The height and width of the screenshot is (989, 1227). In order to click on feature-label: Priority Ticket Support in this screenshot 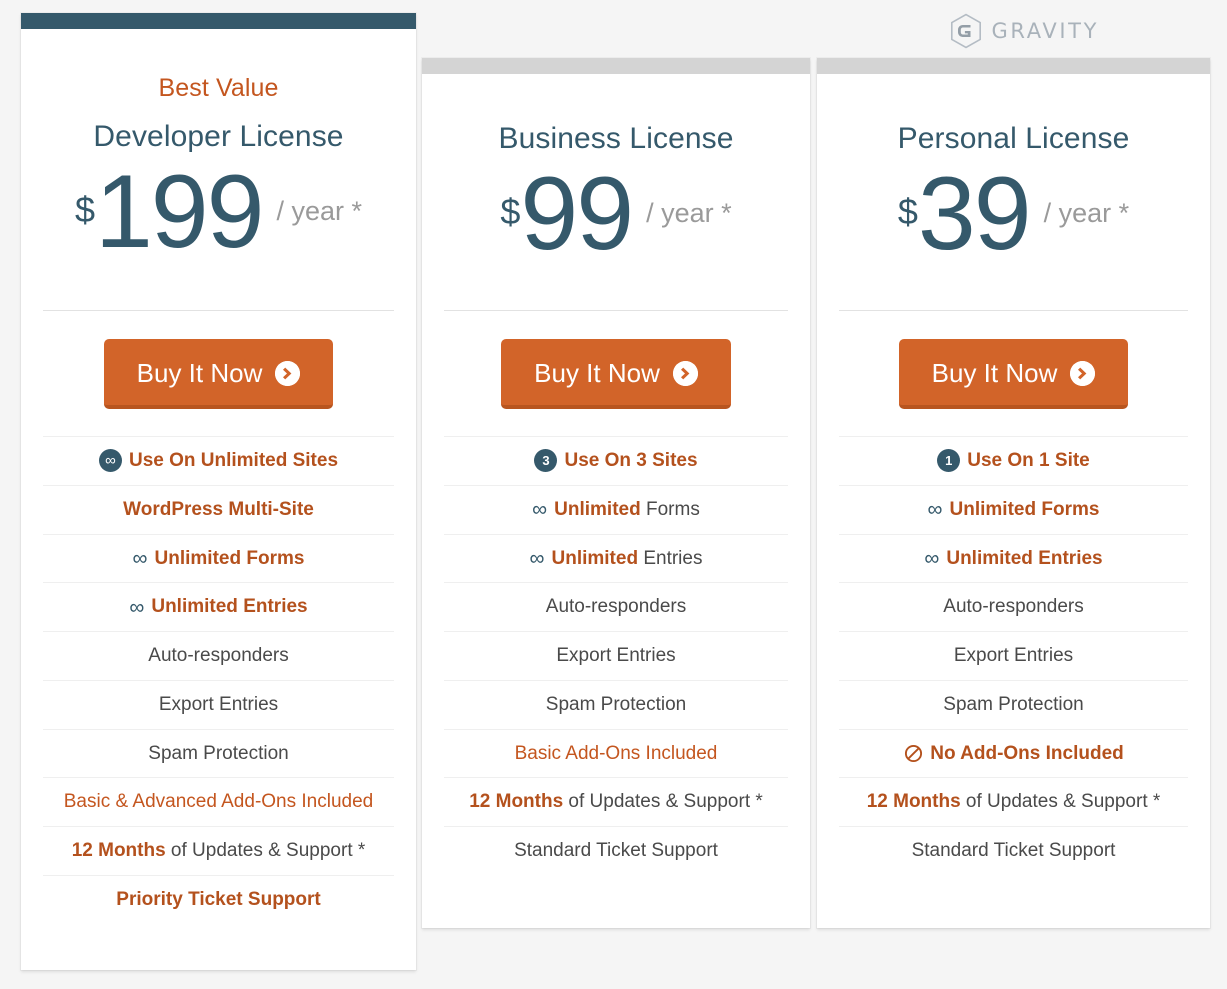, I will do `click(218, 899)`.